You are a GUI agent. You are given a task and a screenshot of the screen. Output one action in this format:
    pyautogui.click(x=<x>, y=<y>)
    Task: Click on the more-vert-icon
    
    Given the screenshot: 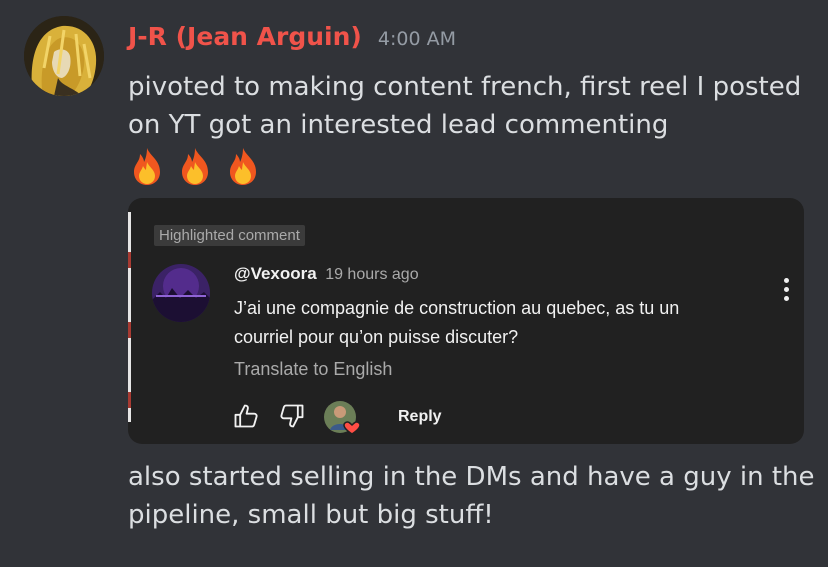 What is the action you would take?
    pyautogui.click(x=786, y=291)
    